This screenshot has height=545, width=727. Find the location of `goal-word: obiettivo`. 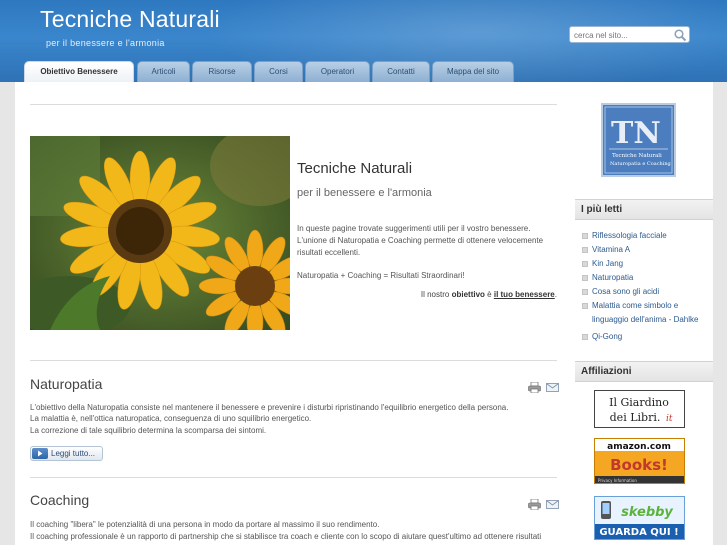

goal-word: obiettivo is located at coordinates (468, 294).